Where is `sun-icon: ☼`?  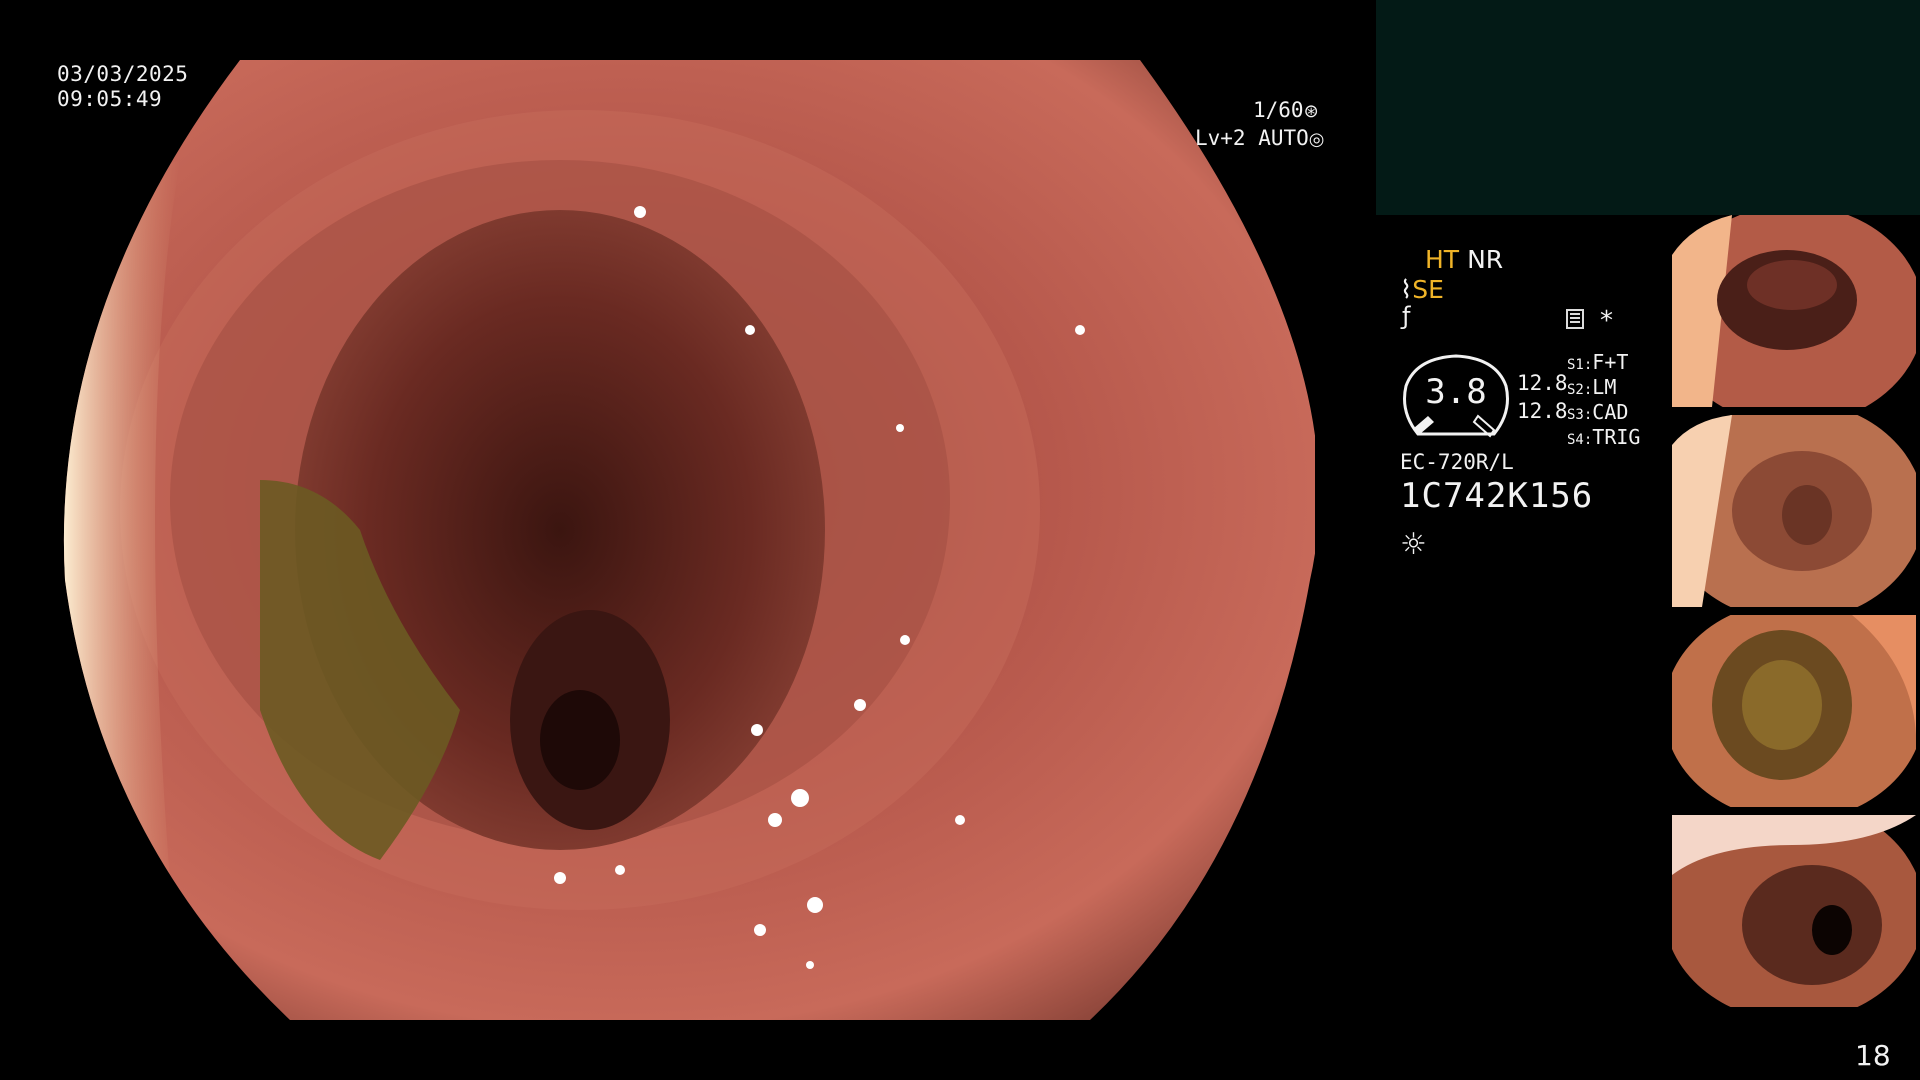 sun-icon: ☼ is located at coordinates (1413, 544).